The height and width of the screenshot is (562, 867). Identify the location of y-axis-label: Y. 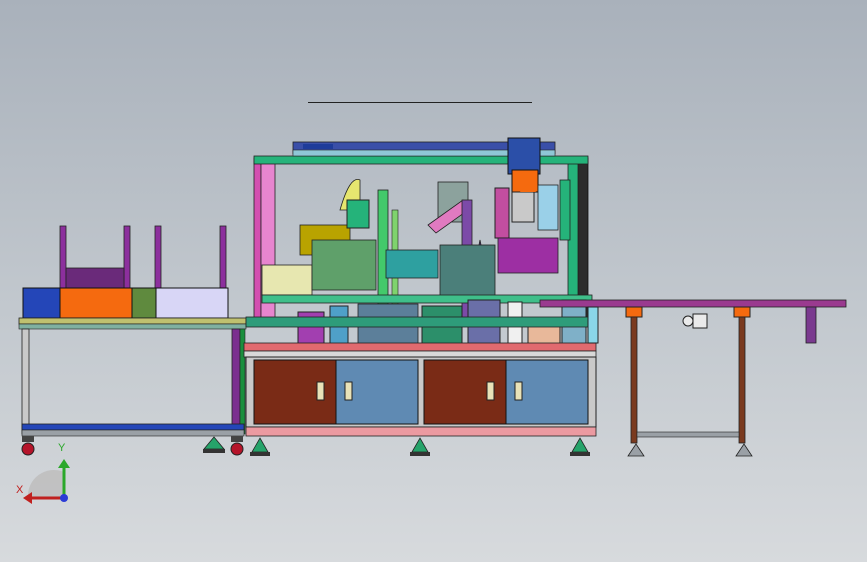
(62, 448).